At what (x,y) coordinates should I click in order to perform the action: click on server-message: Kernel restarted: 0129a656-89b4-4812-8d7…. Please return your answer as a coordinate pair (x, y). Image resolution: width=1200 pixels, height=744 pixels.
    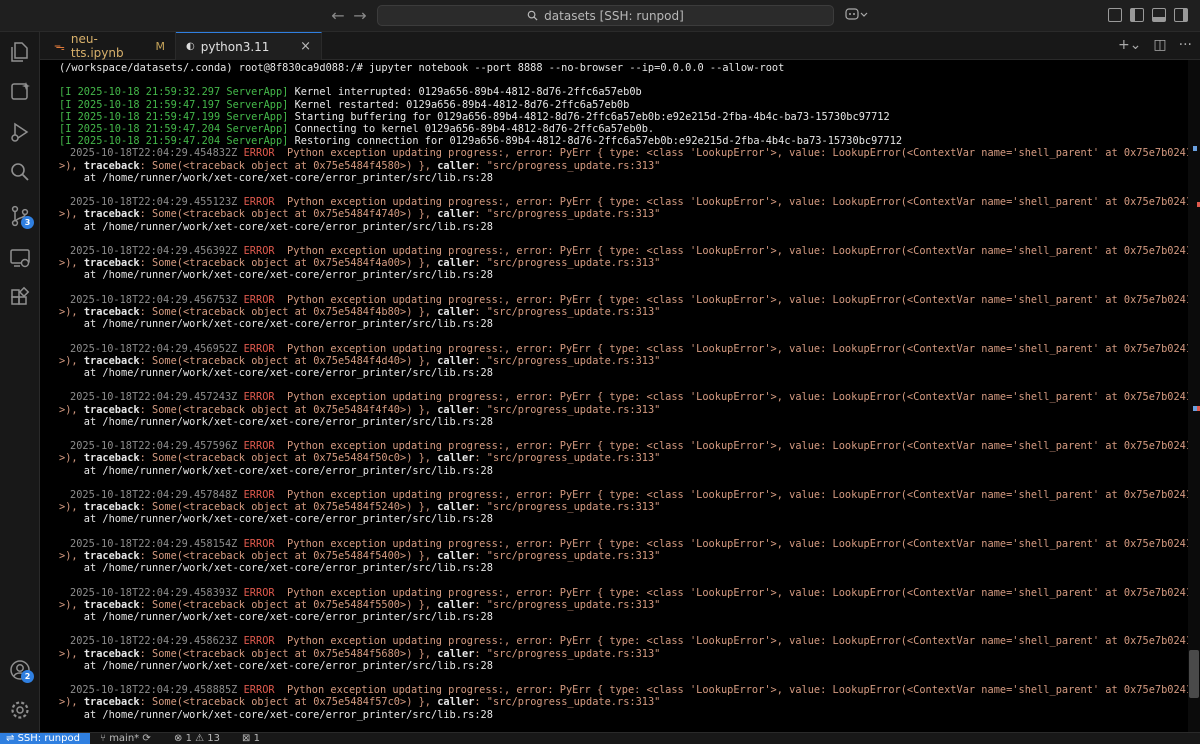
    Looking at the image, I should click on (459, 104).